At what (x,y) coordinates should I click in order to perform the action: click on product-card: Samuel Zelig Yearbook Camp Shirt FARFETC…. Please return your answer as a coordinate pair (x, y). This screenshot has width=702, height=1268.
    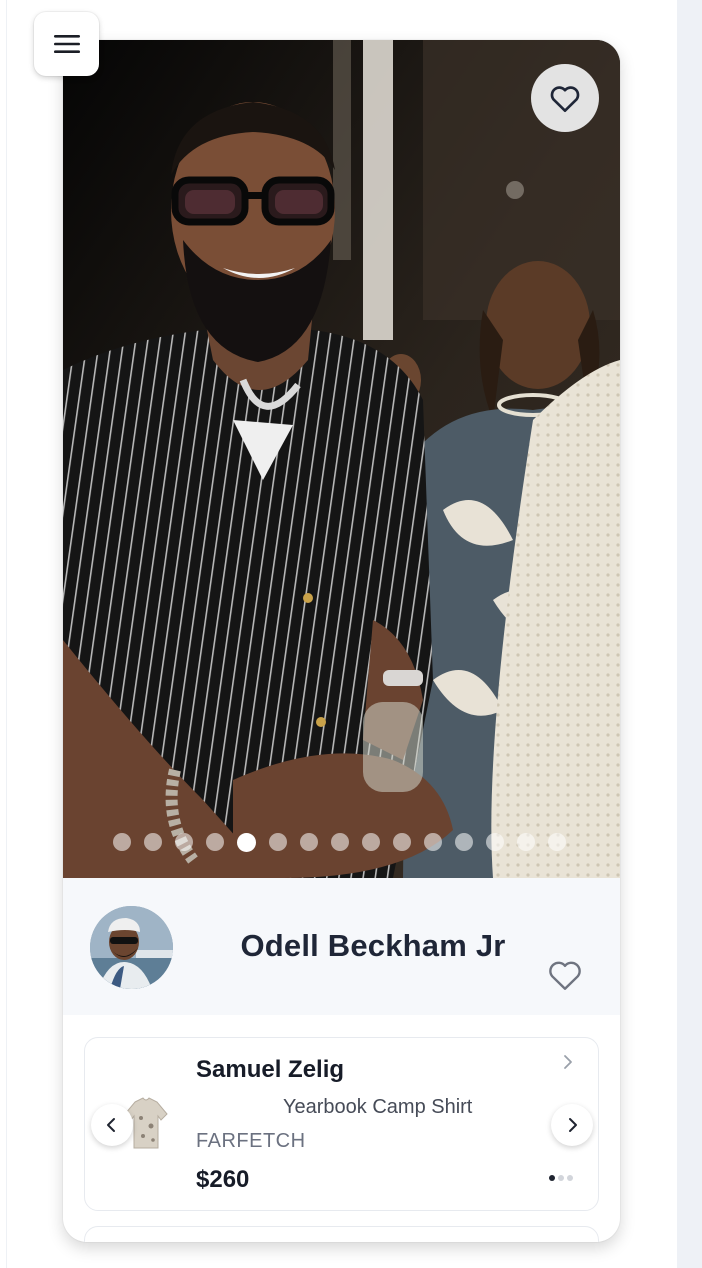
    Looking at the image, I should click on (341, 1124).